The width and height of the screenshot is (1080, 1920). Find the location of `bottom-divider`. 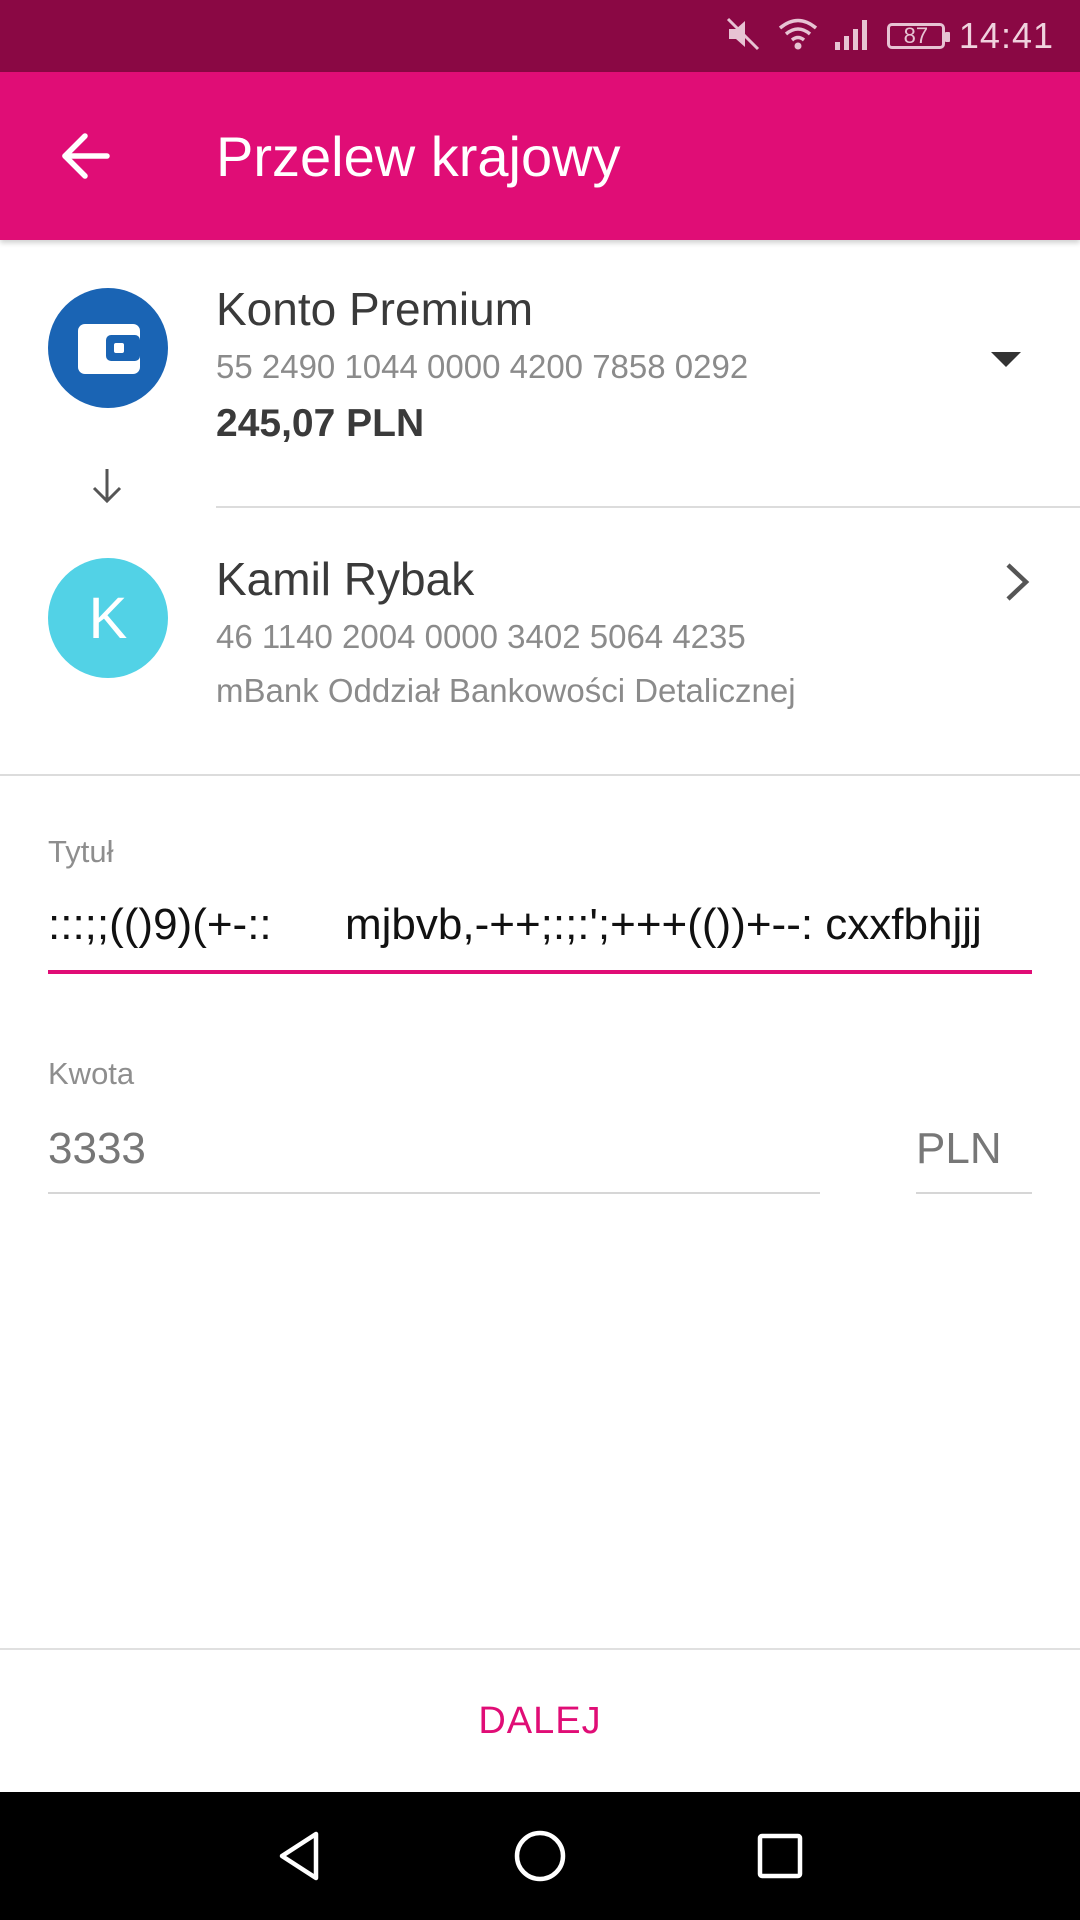

bottom-divider is located at coordinates (540, 1649).